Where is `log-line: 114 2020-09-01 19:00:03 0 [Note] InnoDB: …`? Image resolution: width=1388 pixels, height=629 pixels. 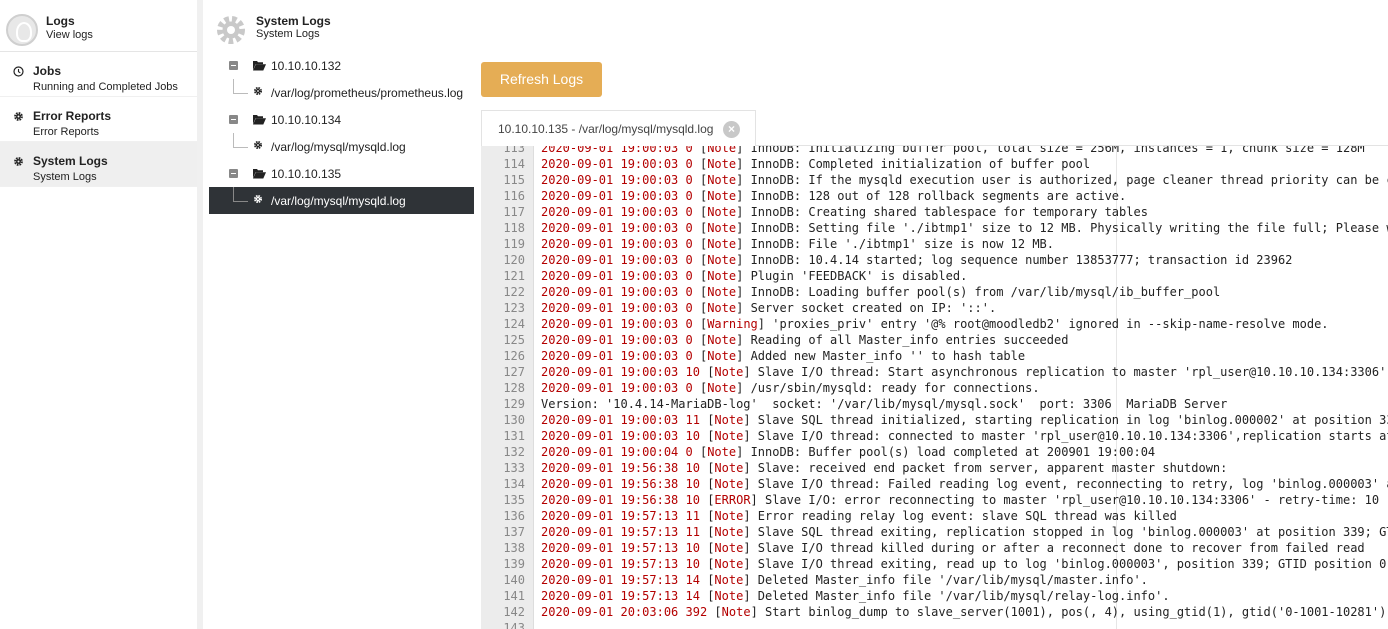
log-line: 114 2020-09-01 19:00:03 0 [Note] InnoDB: … is located at coordinates (934, 164).